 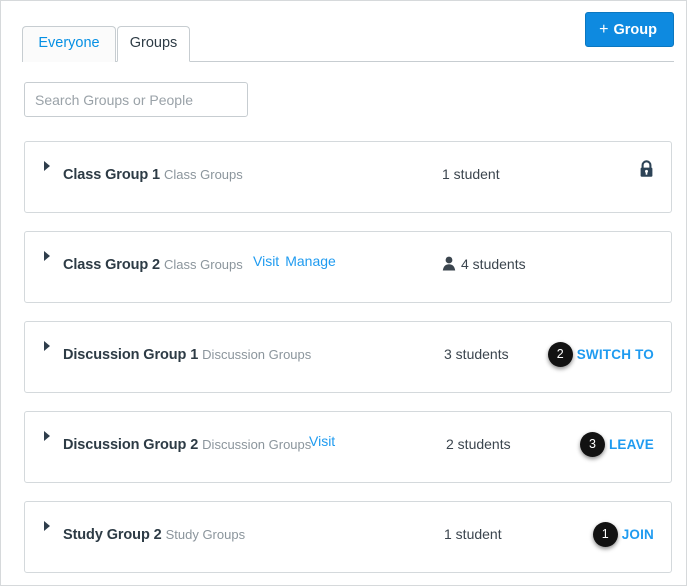 I want to click on group-row-right: 3 LEAVE, so click(x=616, y=444).